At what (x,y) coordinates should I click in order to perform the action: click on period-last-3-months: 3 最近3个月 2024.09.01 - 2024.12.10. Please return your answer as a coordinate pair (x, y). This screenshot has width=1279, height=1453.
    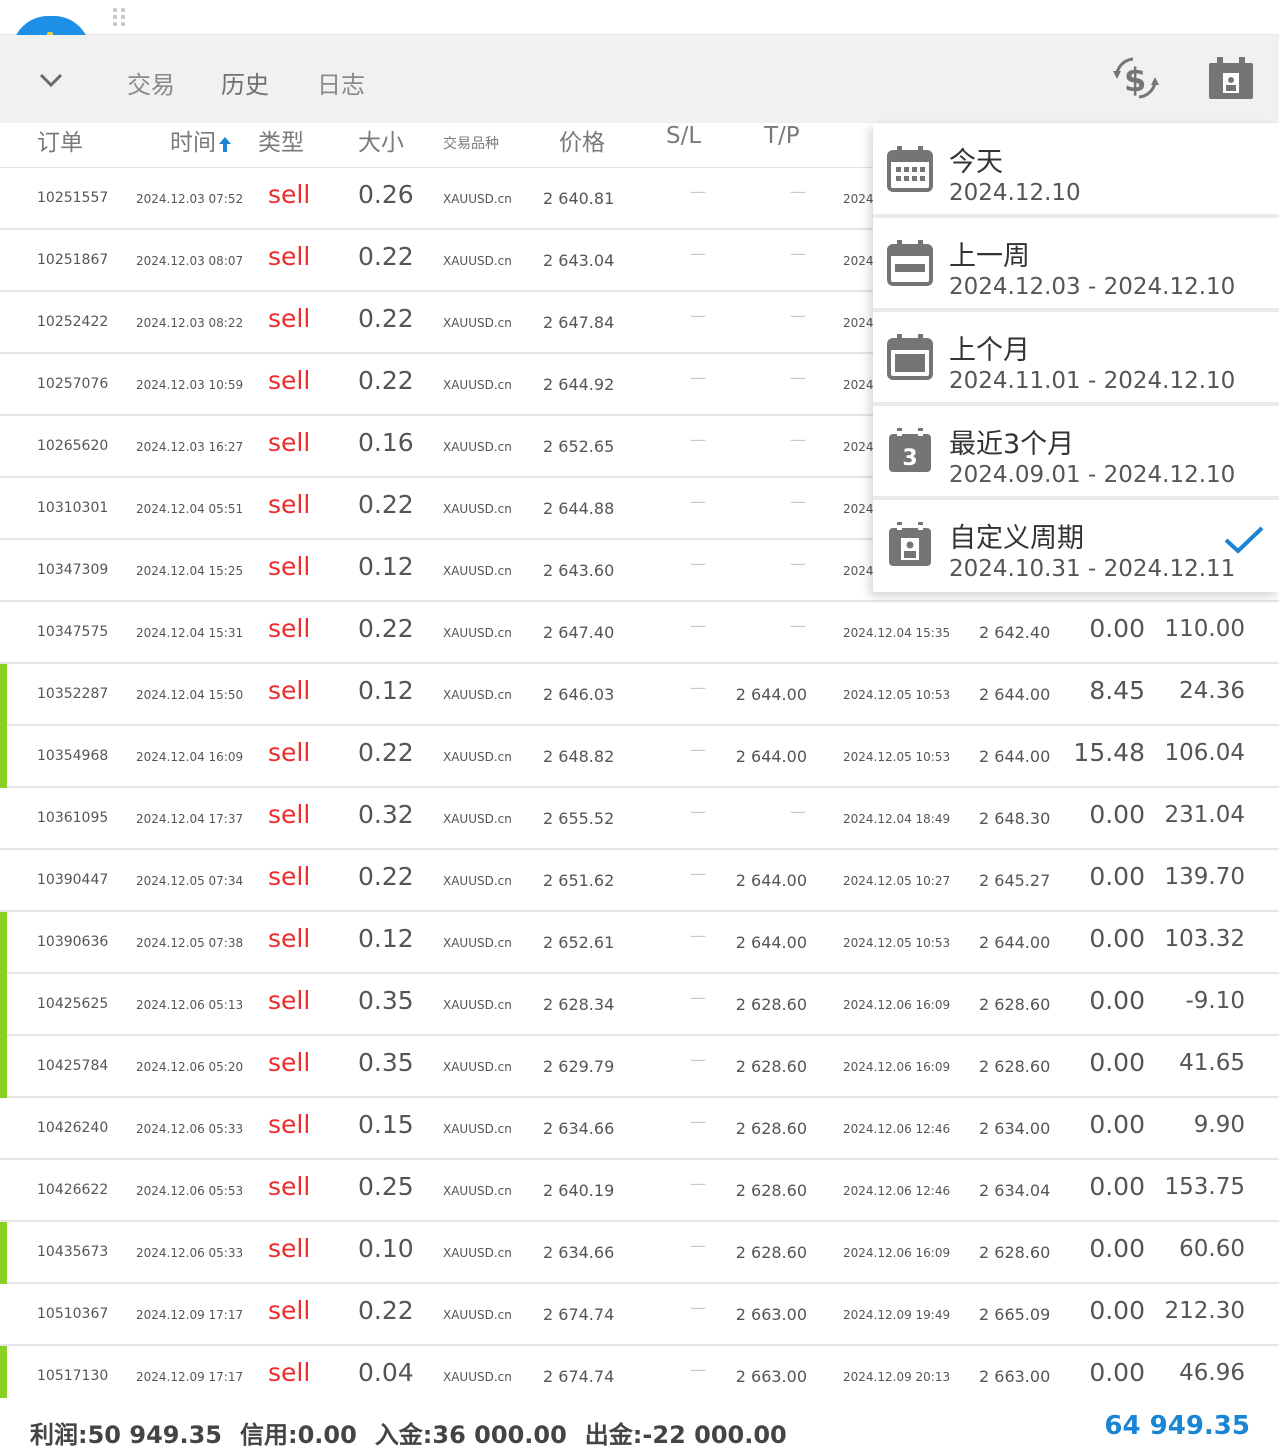
    Looking at the image, I should click on (1076, 453).